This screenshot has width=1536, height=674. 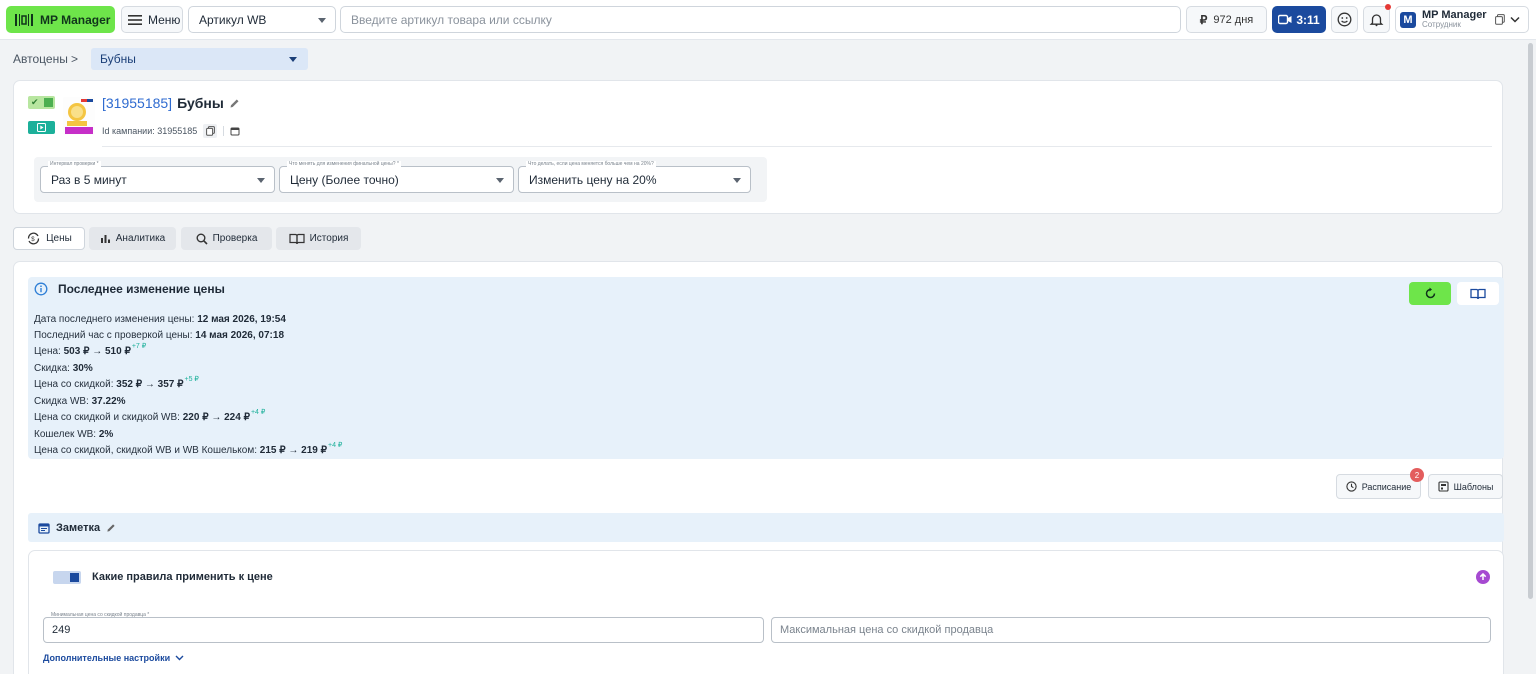 I want to click on note-label: Заметка, so click(x=78, y=527).